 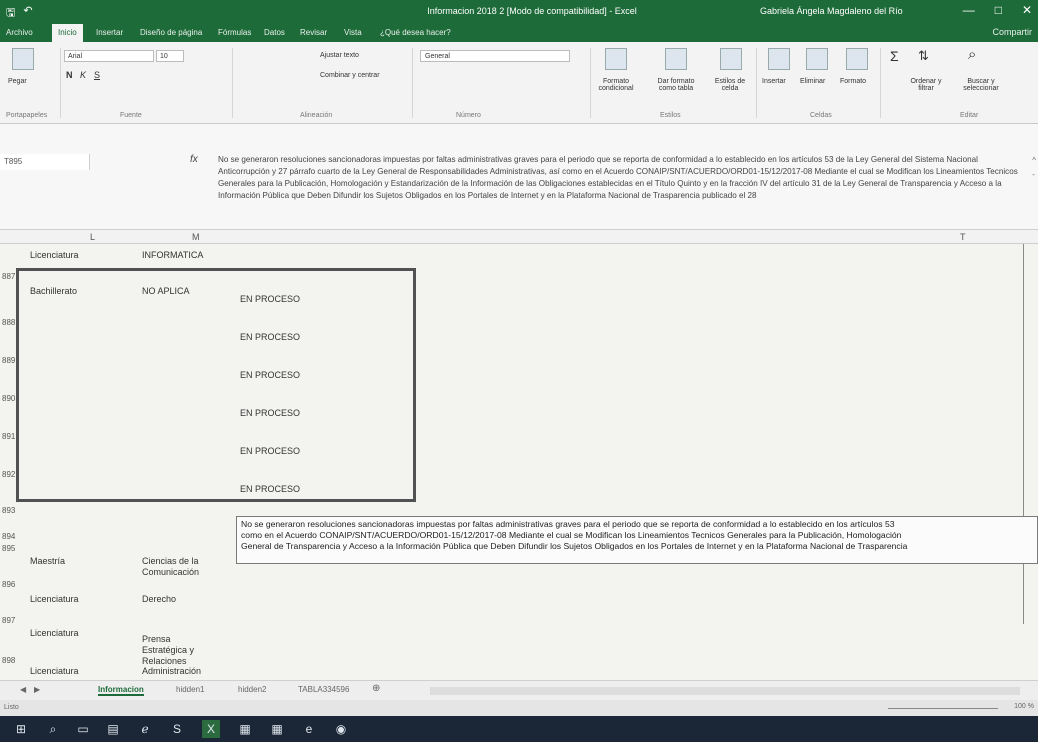 What do you see at coordinates (8, 322) in the screenshot?
I see `row-header: 888` at bounding box center [8, 322].